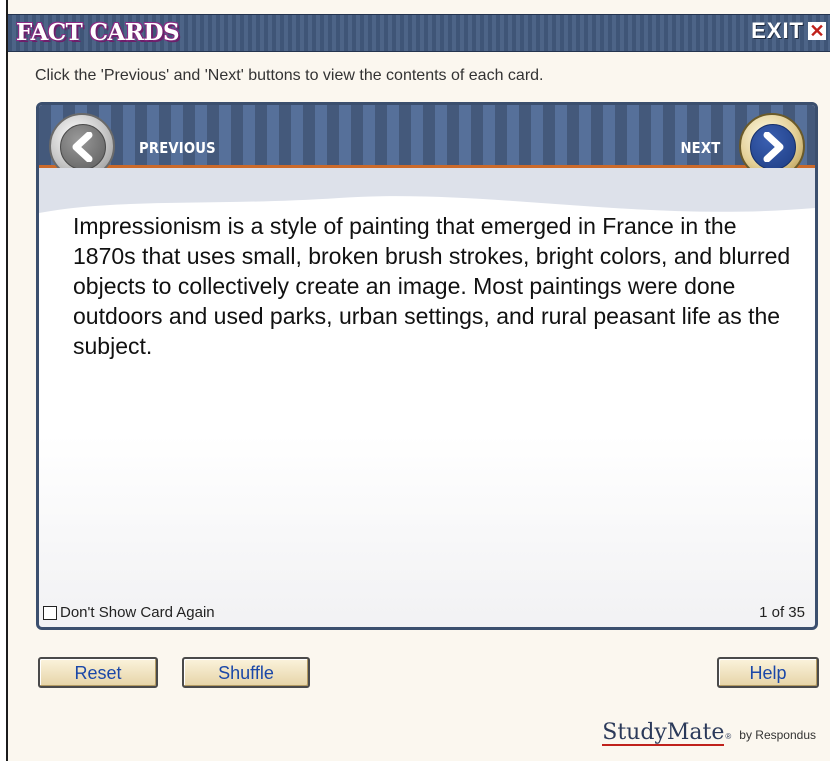 The image size is (830, 761). What do you see at coordinates (83, 147) in the screenshot?
I see `chevron-left-icon` at bounding box center [83, 147].